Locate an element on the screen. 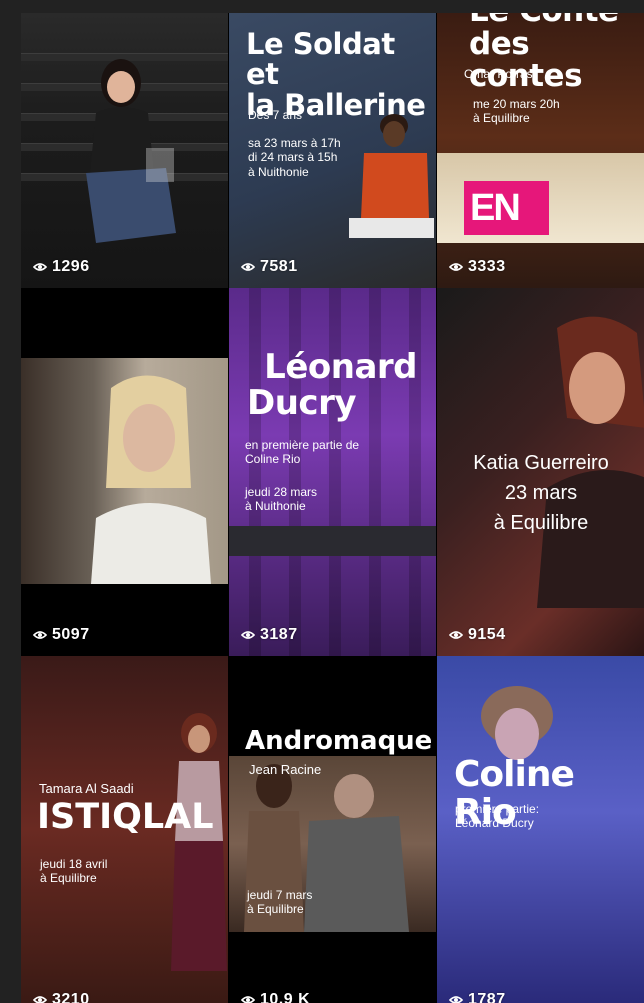 Image resolution: width=644 pixels, height=1003 pixels. view-count-value: 3210 is located at coordinates (71, 997).